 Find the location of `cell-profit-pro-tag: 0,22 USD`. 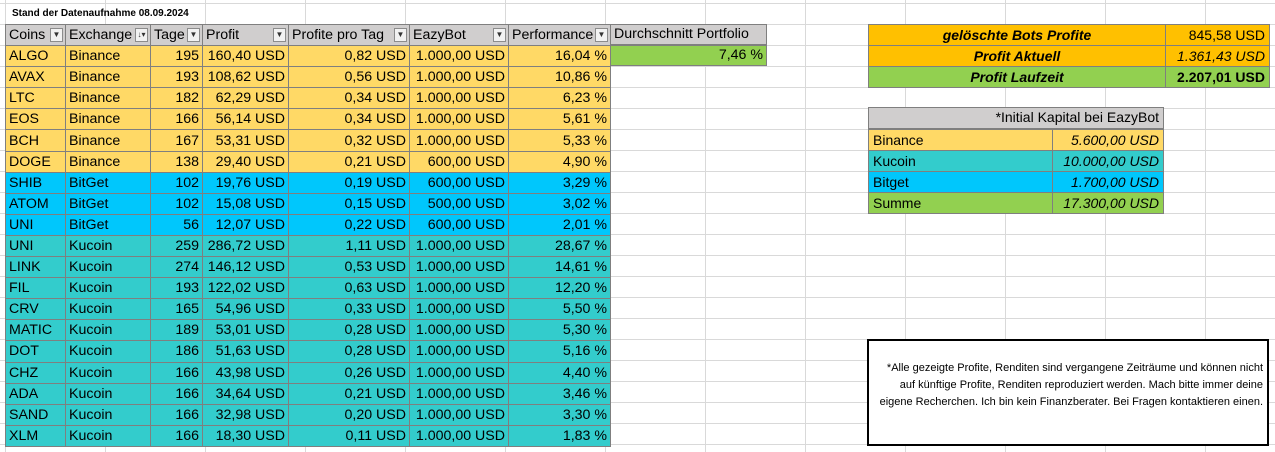

cell-profit-pro-tag: 0,22 USD is located at coordinates (349, 224).